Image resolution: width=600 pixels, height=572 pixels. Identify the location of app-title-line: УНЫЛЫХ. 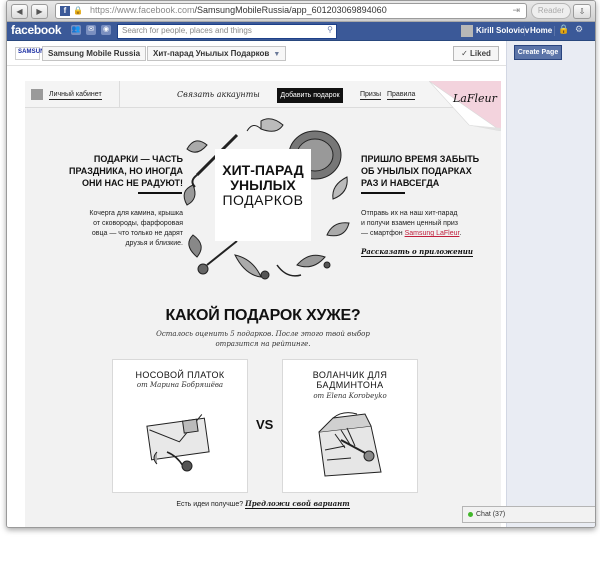
(263, 185).